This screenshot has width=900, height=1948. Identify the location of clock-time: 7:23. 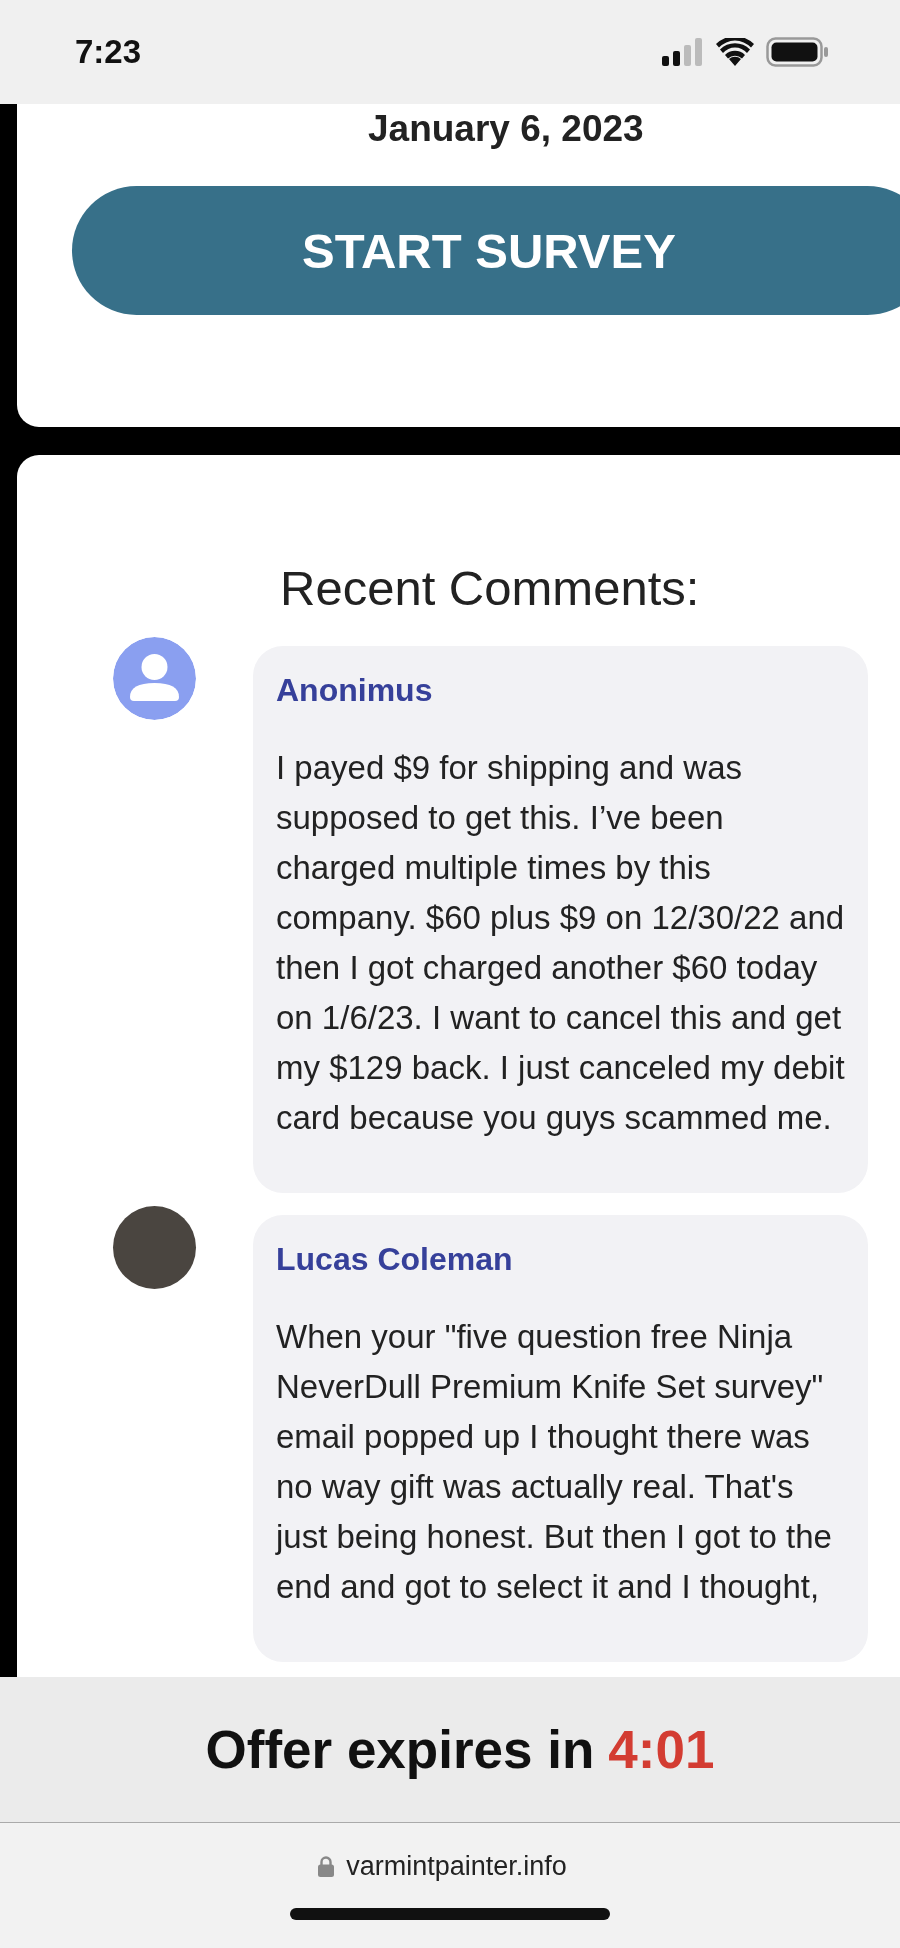
(108, 52).